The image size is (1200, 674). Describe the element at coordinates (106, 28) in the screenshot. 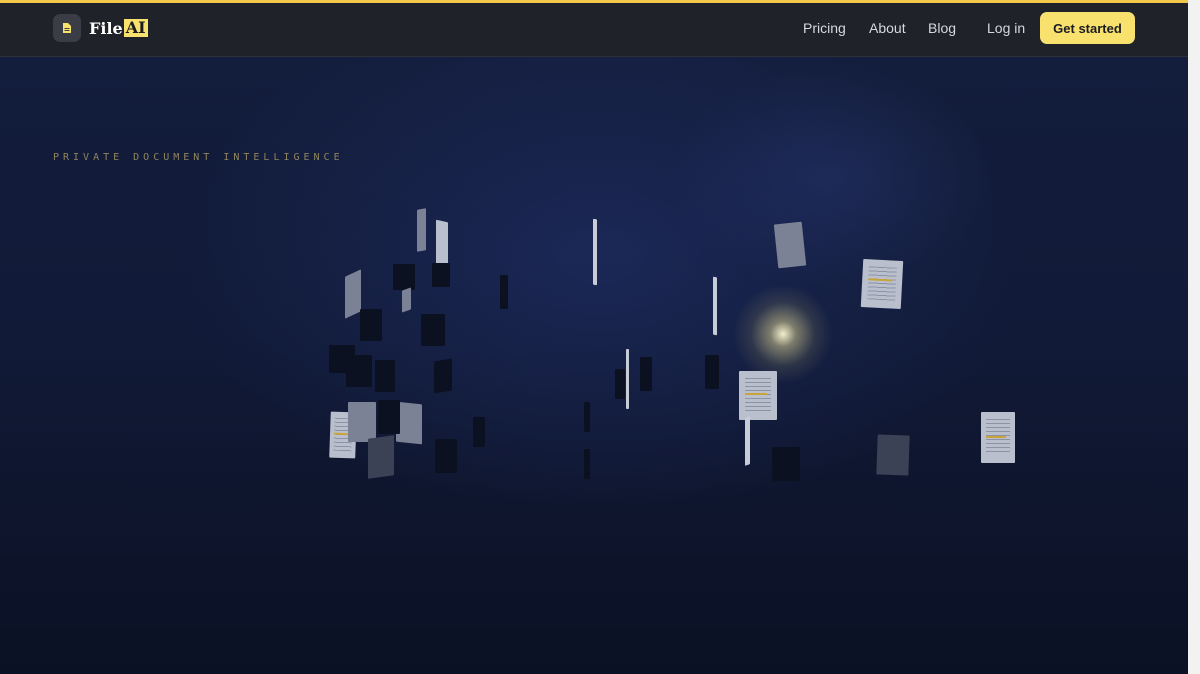

I see `logo-text-prefix: File` at that location.